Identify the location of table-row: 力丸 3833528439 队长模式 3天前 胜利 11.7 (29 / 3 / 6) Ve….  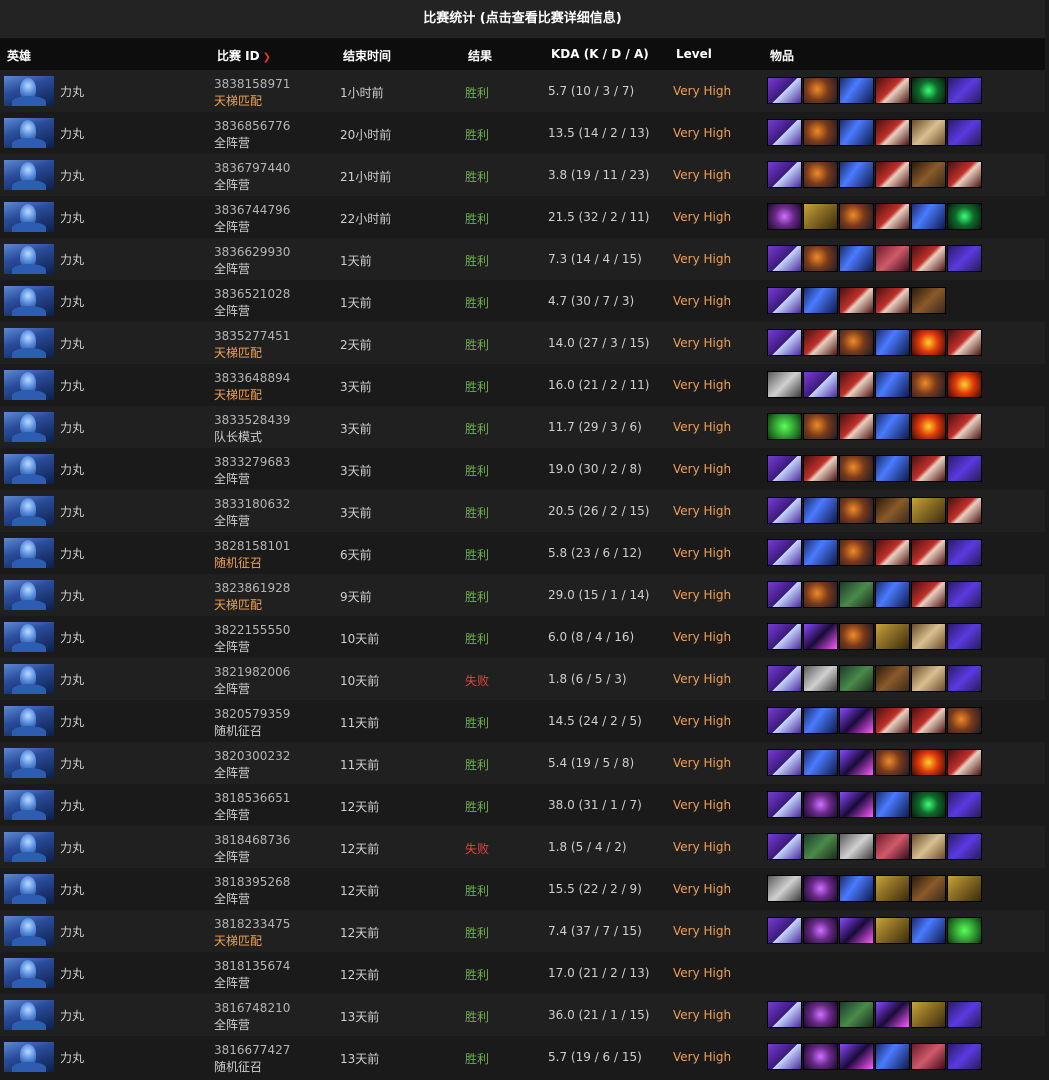
(522, 427).